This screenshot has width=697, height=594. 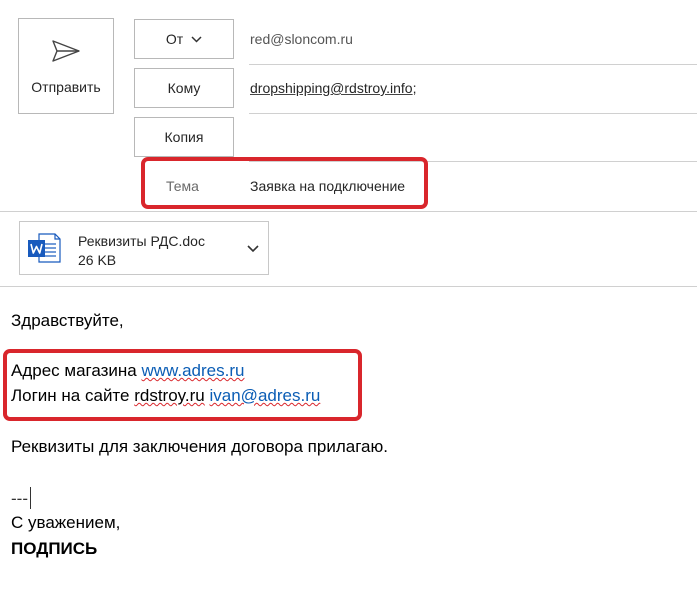 What do you see at coordinates (30, 498) in the screenshot?
I see `text-cursor` at bounding box center [30, 498].